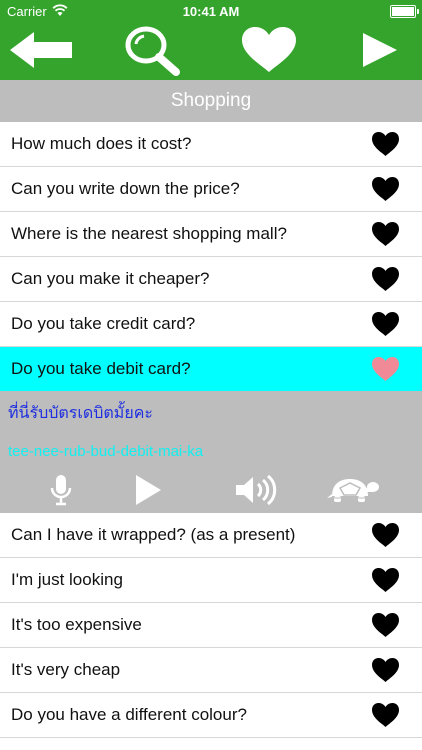 This screenshot has height=750, width=422. I want to click on slow-play-button, so click(353, 490).